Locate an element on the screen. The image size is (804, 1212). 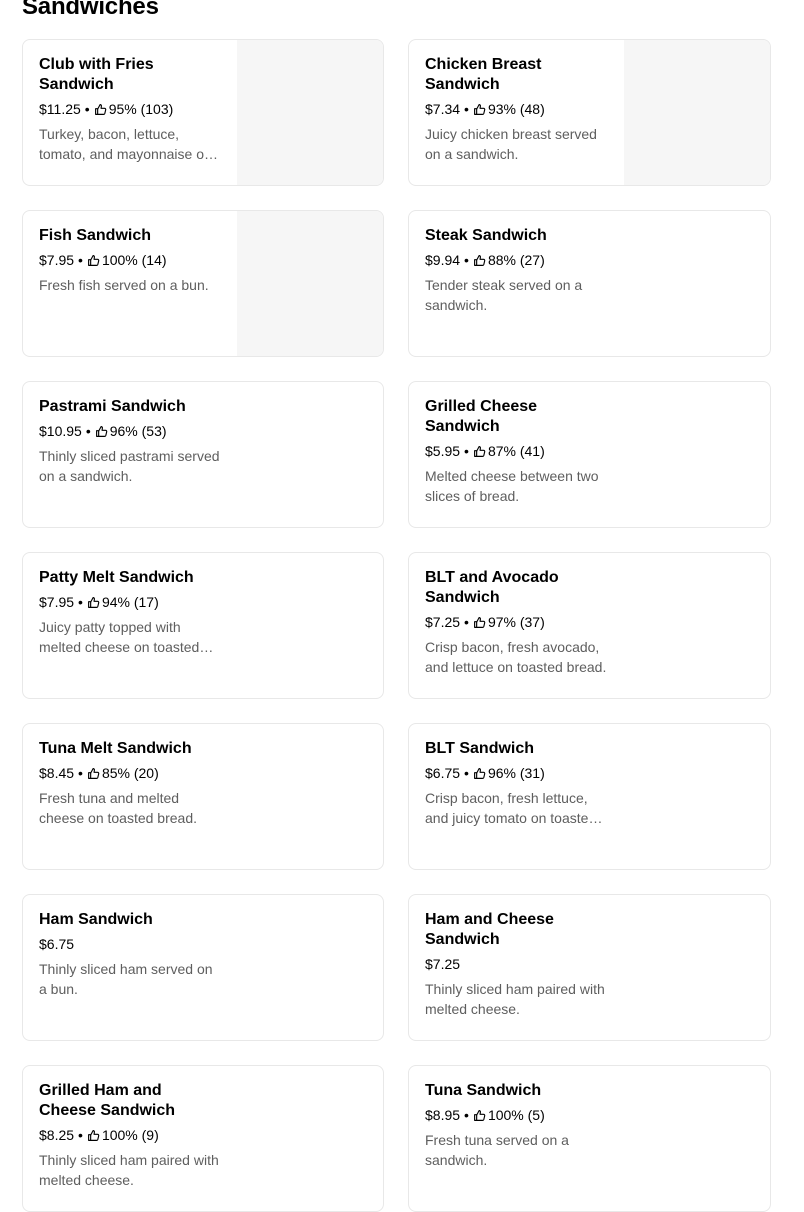
menu-item-rating: 87% (41) is located at coordinates (516, 451).